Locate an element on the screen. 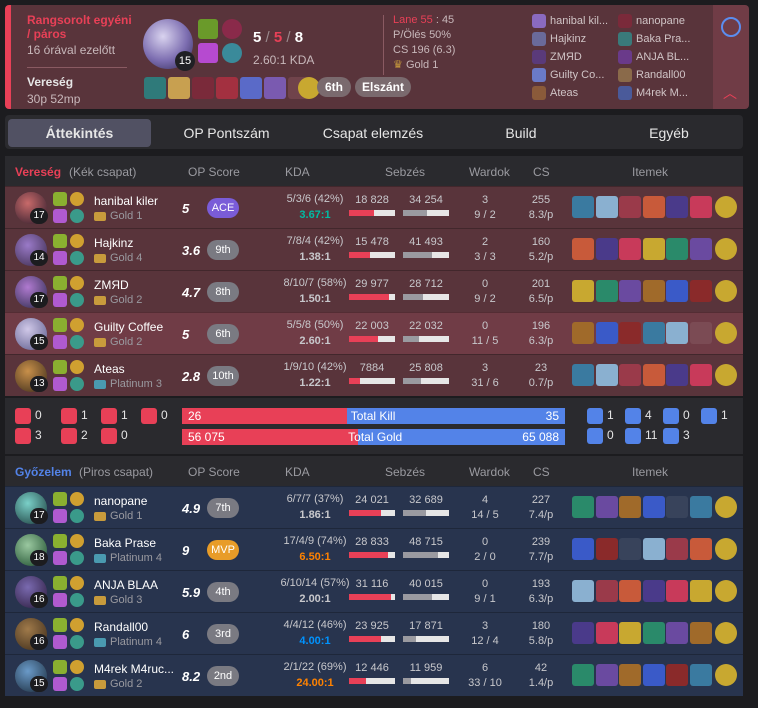 The width and height of the screenshot is (758, 708). player-name: Hajkinz is located at coordinates (137, 243).